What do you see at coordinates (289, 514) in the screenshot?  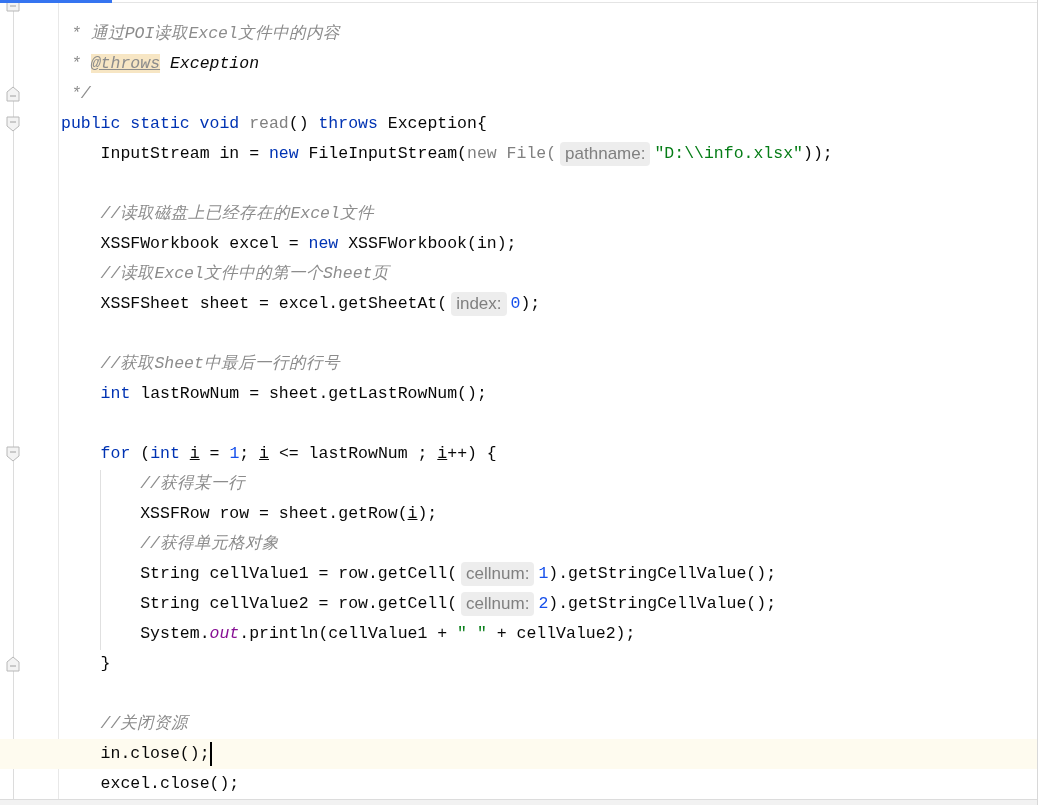 I see `code-text: XSSFRow row = sheet.getRow(i);` at bounding box center [289, 514].